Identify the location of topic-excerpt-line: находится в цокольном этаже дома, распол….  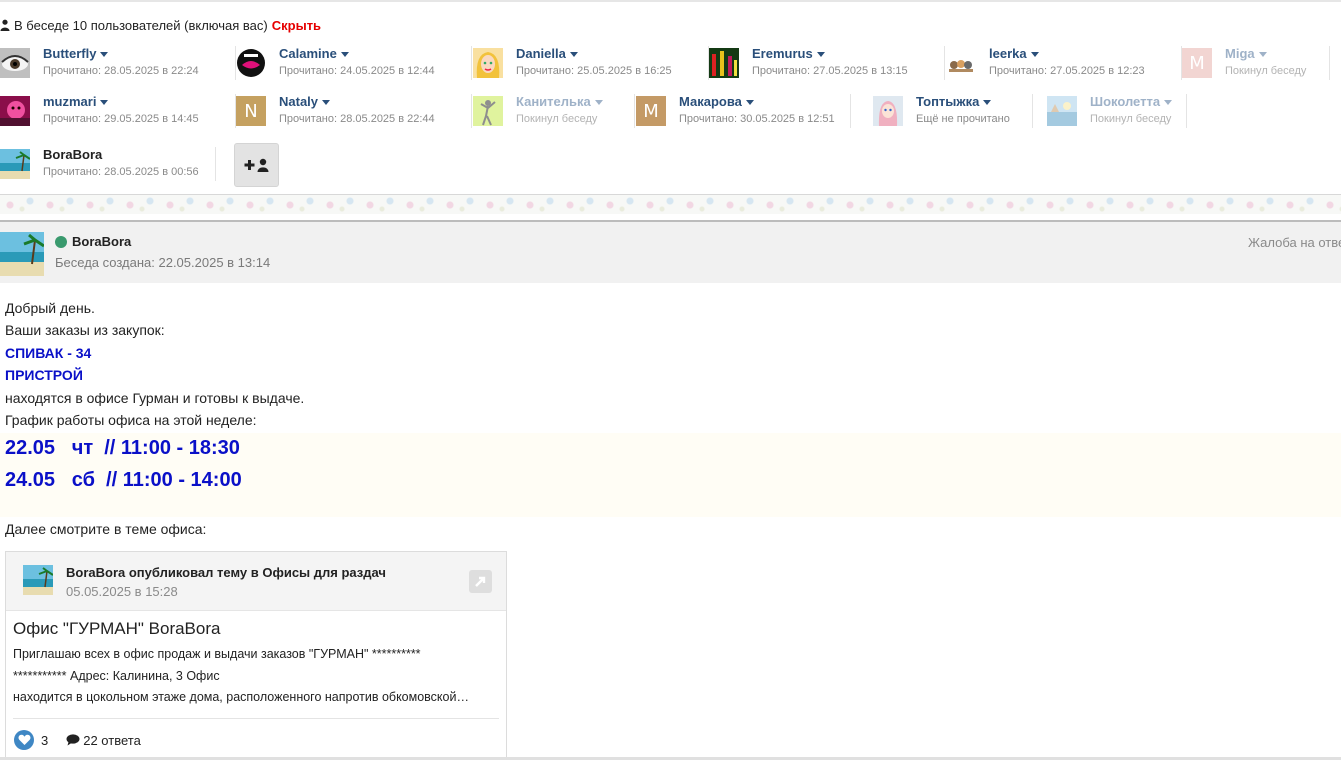
(241, 697).